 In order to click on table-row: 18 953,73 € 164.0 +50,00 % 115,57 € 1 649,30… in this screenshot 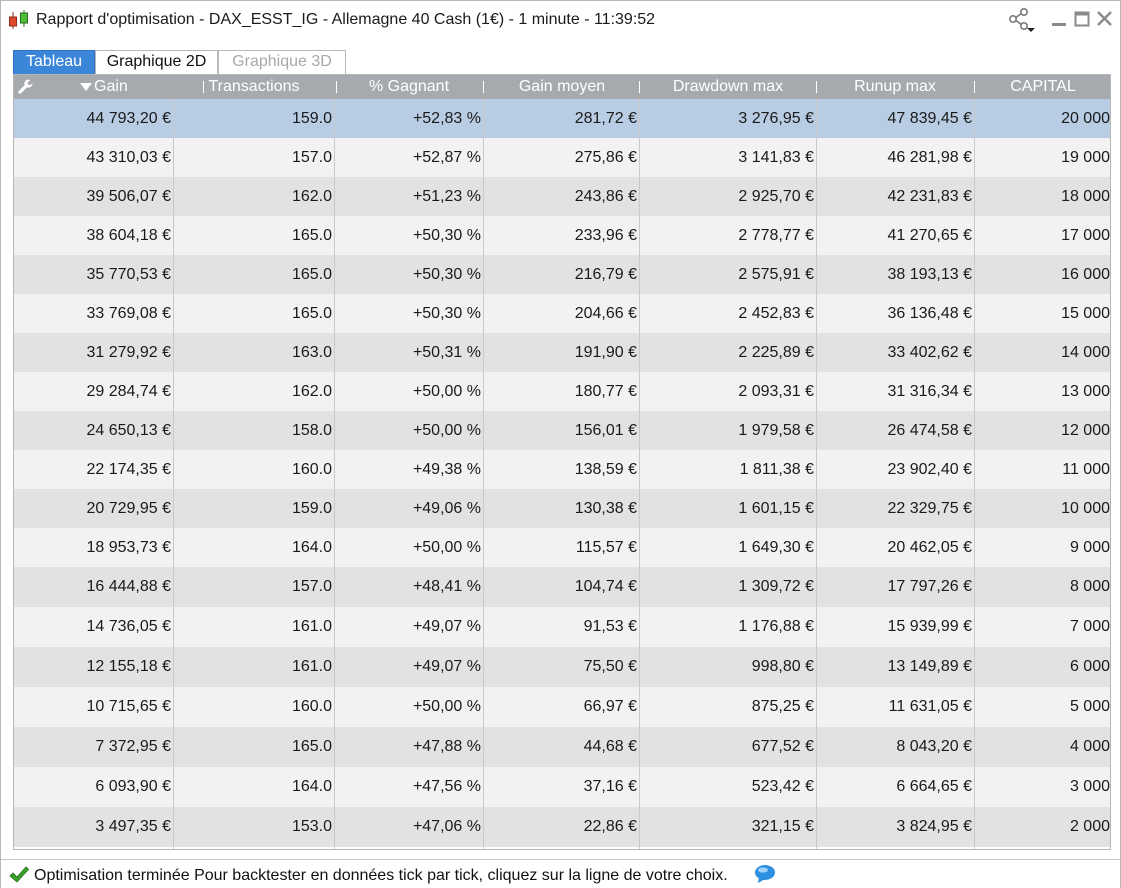, I will do `click(562, 547)`.